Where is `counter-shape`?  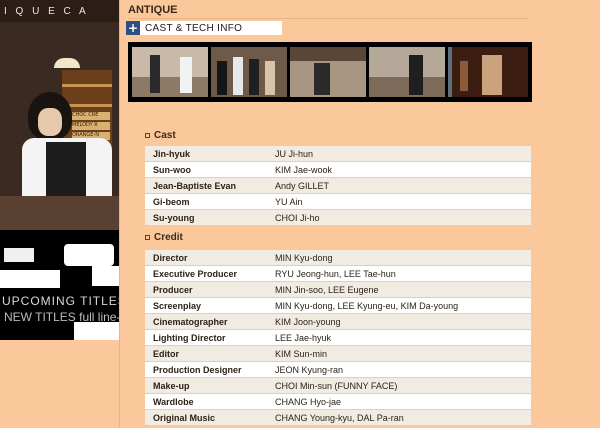 counter-shape is located at coordinates (60, 213).